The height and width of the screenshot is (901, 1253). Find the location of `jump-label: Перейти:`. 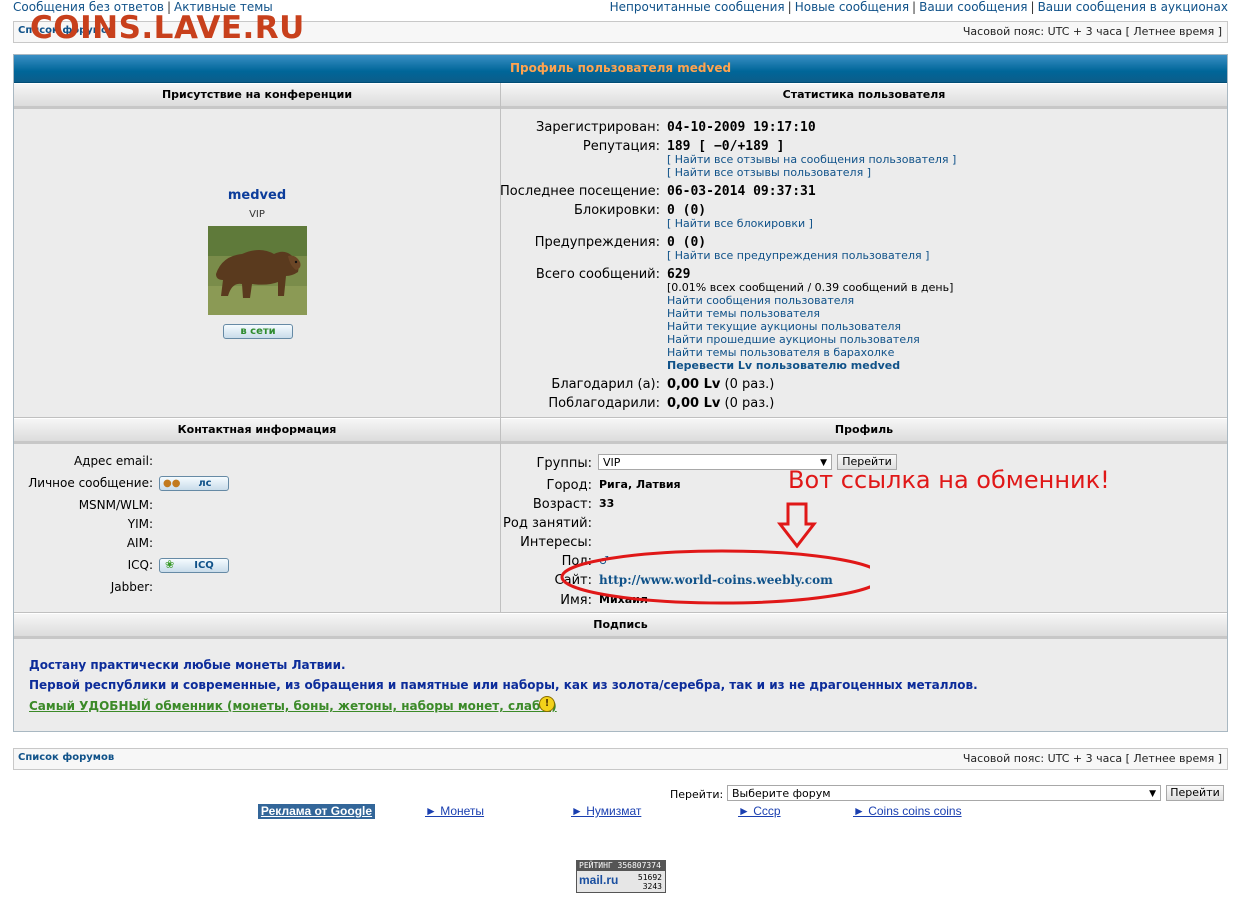

jump-label: Перейти: is located at coordinates (697, 794).